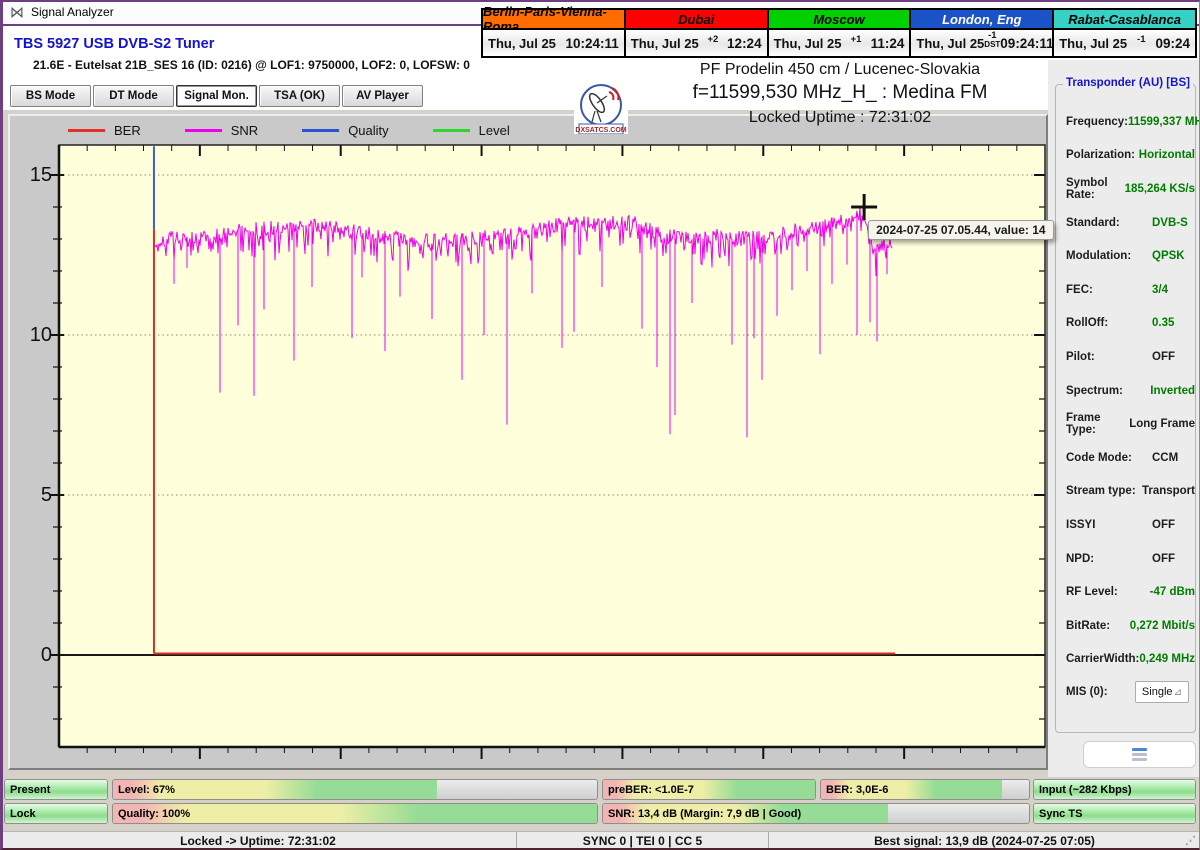 This screenshot has height=850, width=1200. I want to click on clock-time-row: Thu, Jul 25 -1 09:24, so click(1124, 43).